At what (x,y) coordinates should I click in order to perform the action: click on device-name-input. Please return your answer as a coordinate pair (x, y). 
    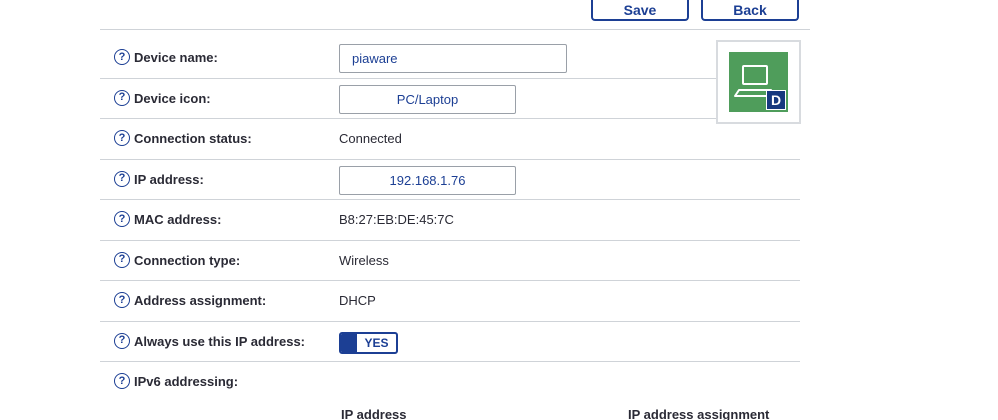
    Looking at the image, I should click on (453, 58).